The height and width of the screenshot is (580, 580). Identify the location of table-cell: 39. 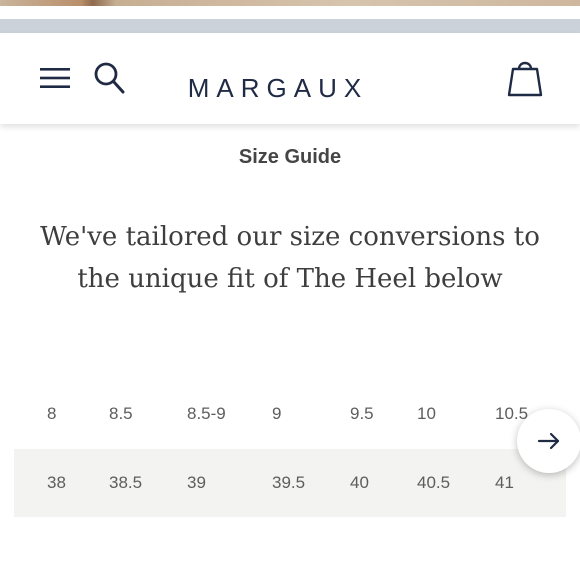
(196, 482).